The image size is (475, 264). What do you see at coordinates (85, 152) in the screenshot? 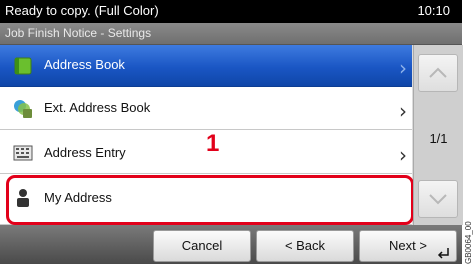
I see `list-item-label: Address Entry` at bounding box center [85, 152].